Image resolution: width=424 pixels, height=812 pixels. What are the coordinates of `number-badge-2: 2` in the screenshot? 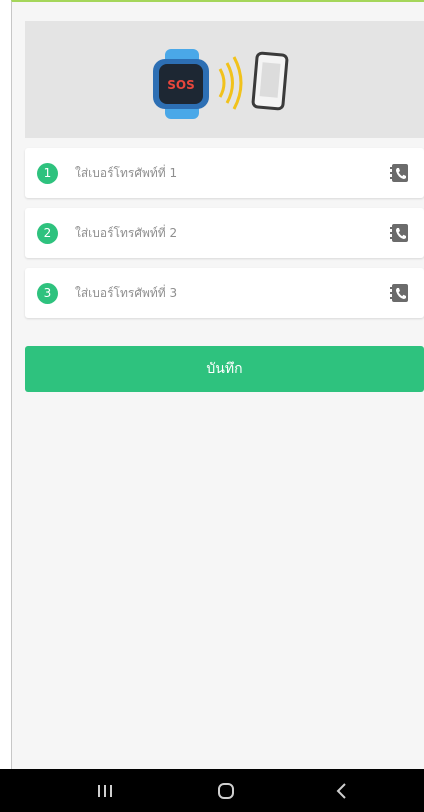 It's located at (47, 233).